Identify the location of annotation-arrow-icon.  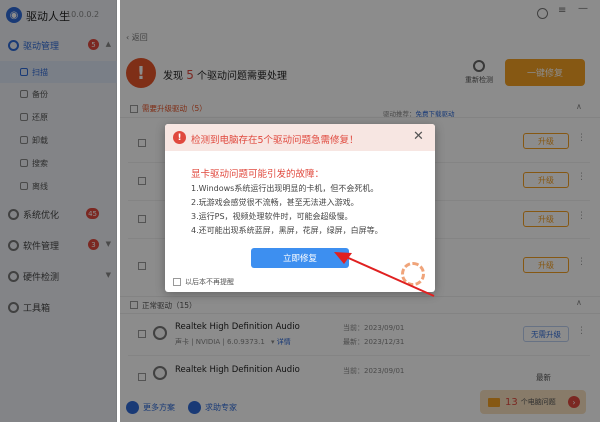
(384, 274).